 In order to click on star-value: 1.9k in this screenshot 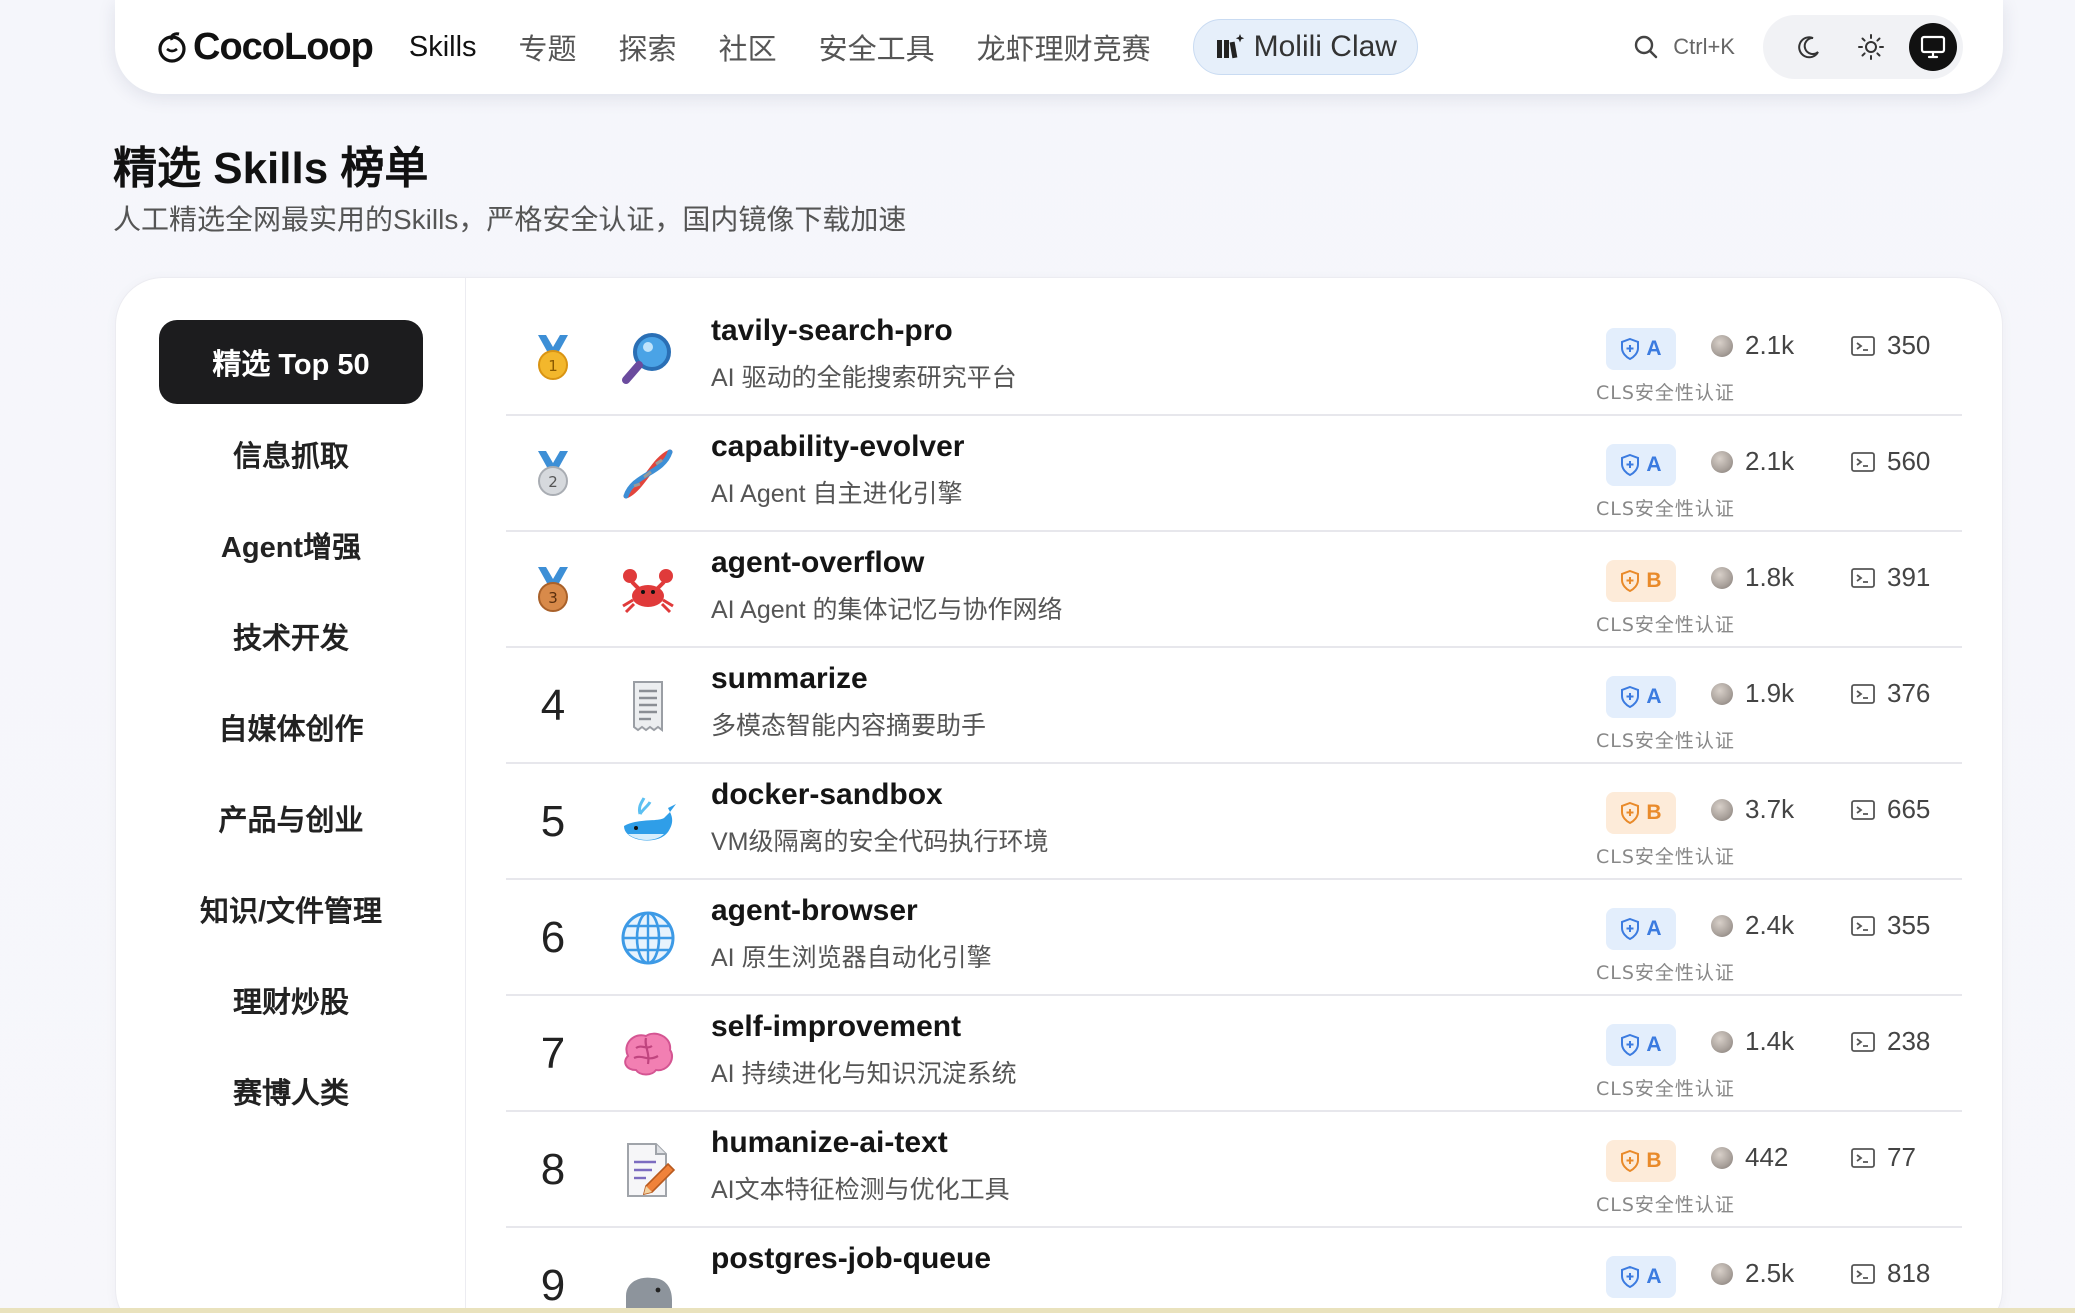, I will do `click(1770, 693)`.